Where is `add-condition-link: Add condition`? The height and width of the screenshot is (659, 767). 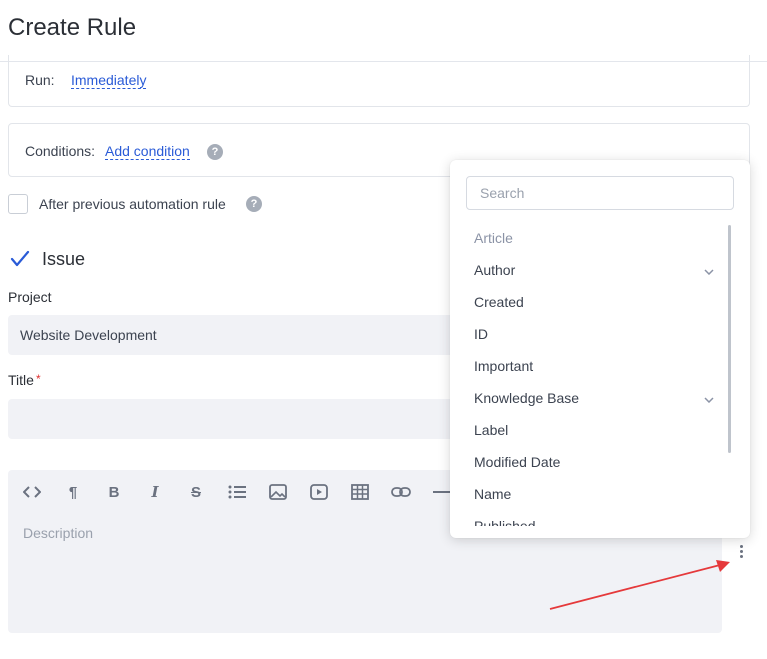 add-condition-link: Add condition is located at coordinates (147, 151).